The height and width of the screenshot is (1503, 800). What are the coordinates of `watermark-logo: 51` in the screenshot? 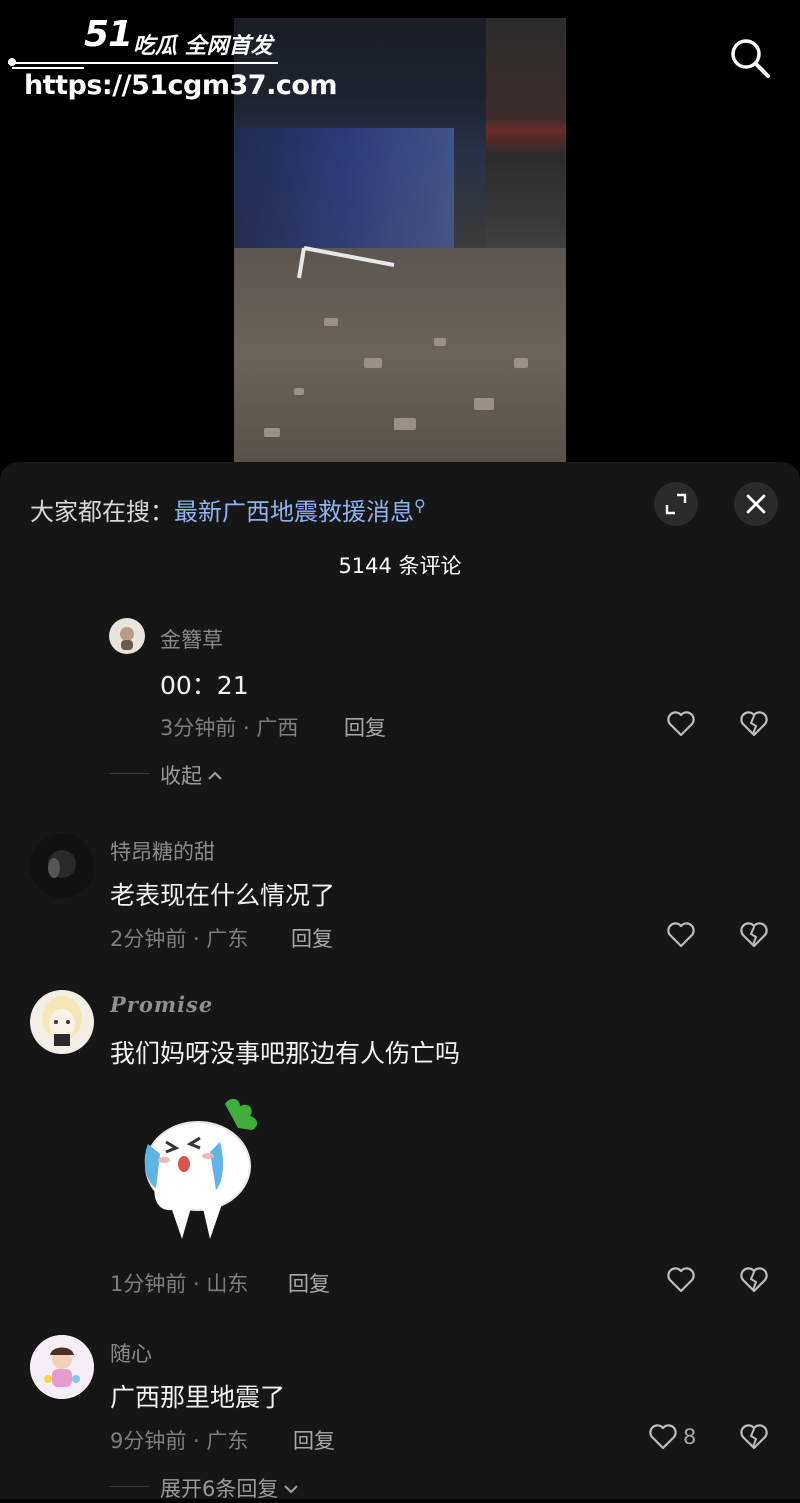 It's located at (108, 34).